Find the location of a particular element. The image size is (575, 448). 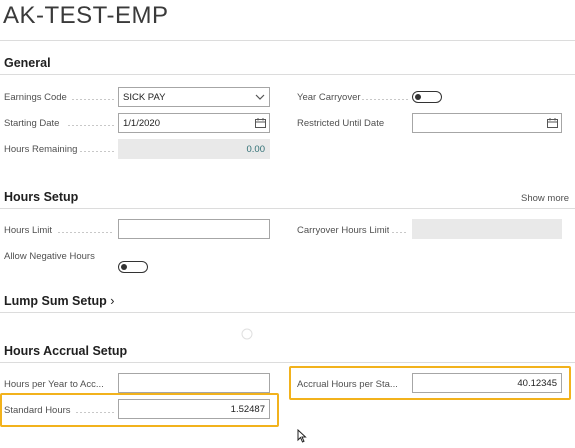

chevron-down-icon is located at coordinates (260, 97).